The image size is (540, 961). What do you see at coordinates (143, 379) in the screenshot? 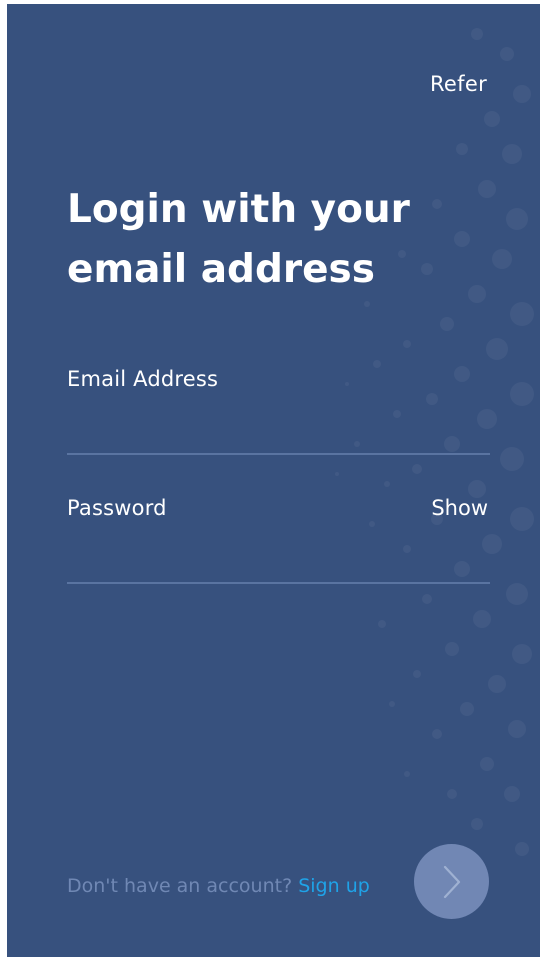
I see `email-label: Email Address` at bounding box center [143, 379].